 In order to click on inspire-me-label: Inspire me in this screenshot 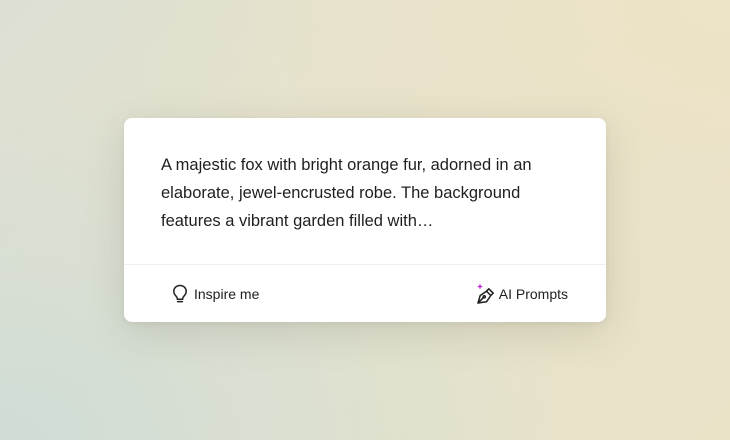, I will do `click(227, 294)`.